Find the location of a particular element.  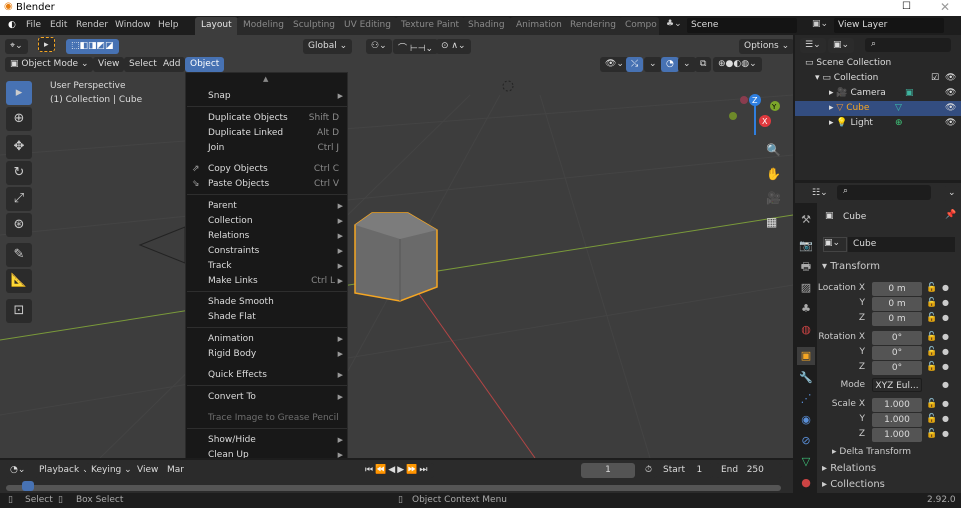

overlay-toggle: ◔ is located at coordinates (670, 64).